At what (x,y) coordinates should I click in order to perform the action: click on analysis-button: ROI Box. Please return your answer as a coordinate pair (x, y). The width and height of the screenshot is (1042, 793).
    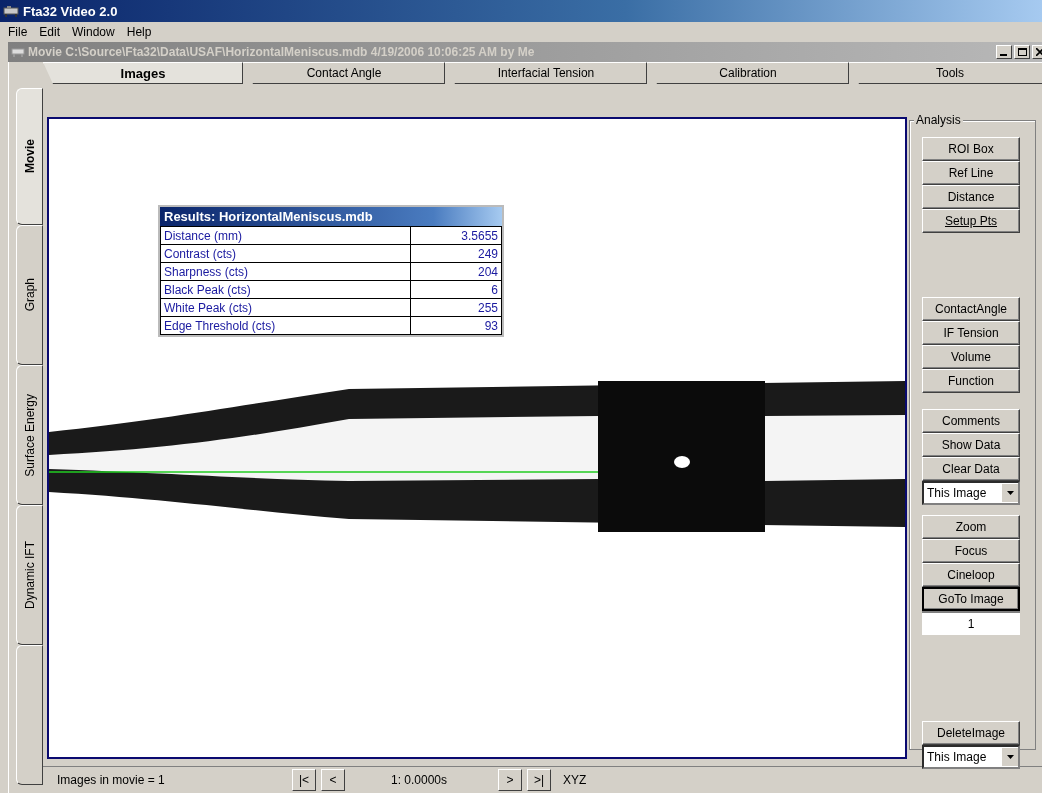
    Looking at the image, I should click on (971, 149).